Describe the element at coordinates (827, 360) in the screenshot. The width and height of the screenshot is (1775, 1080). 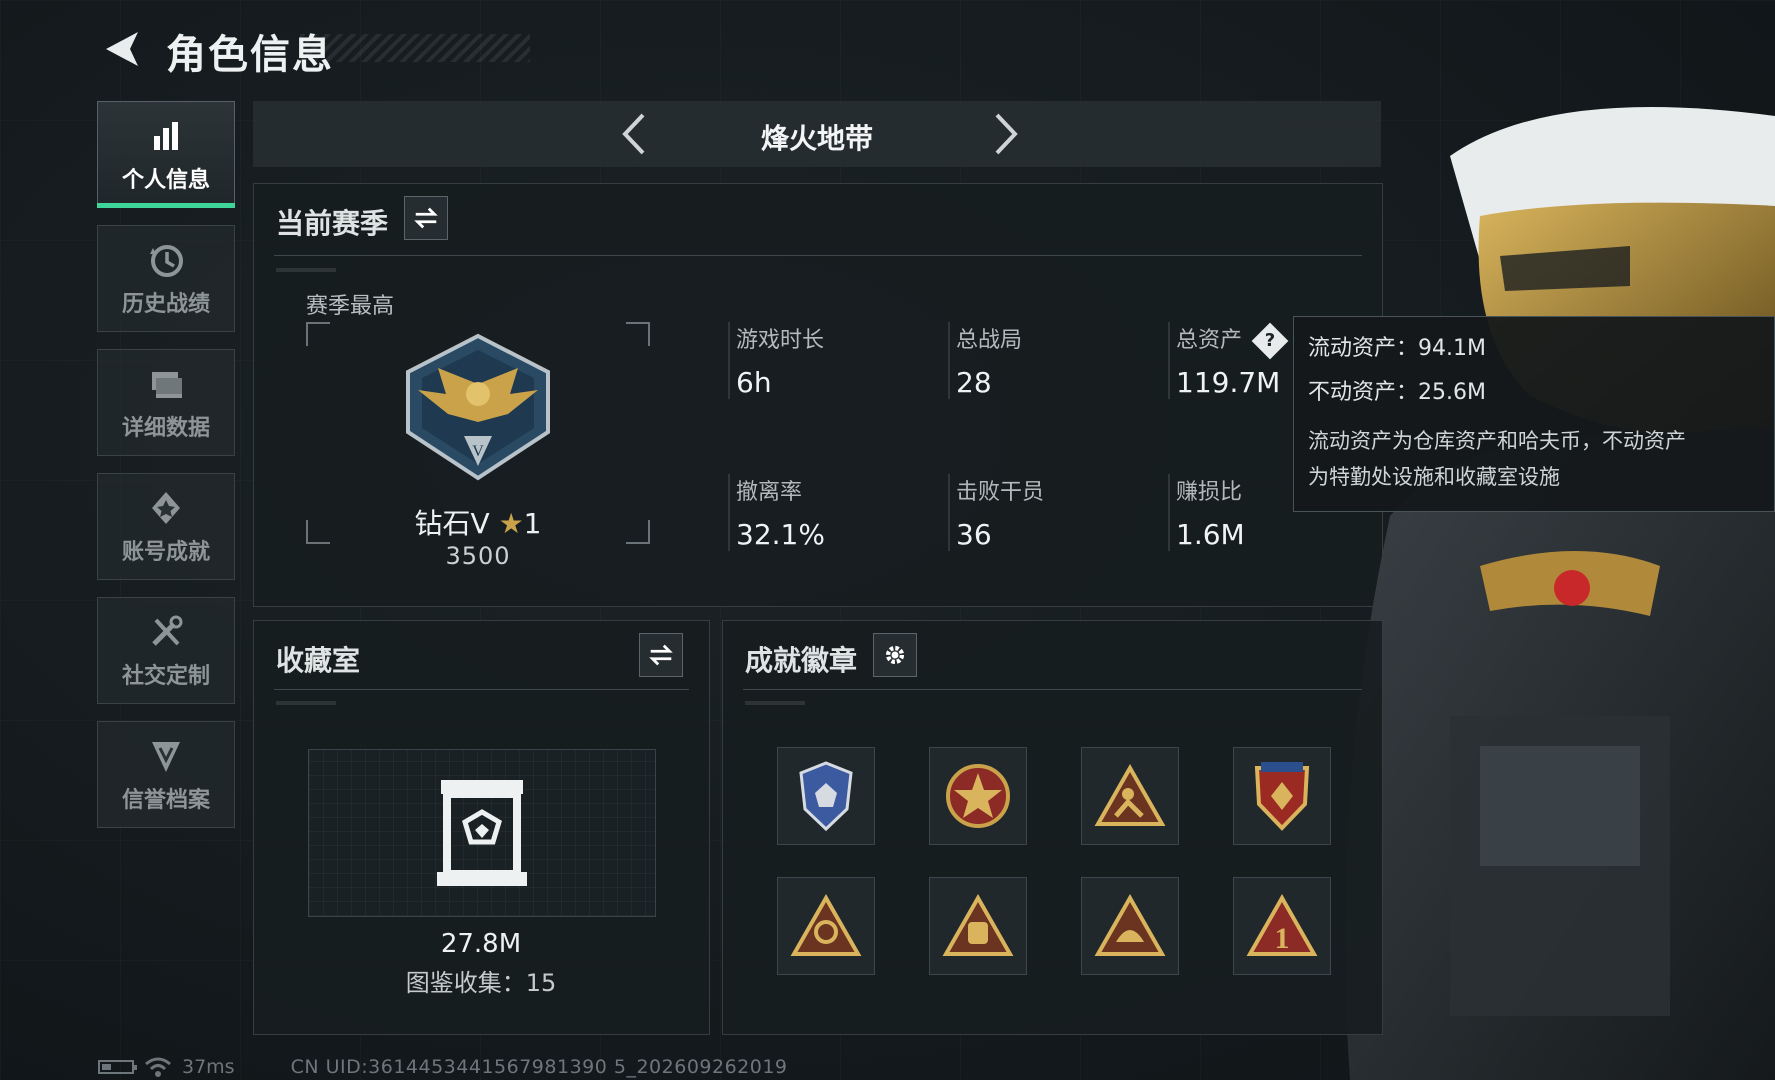
I see `stat-playtime: 游戏时长 6h` at that location.